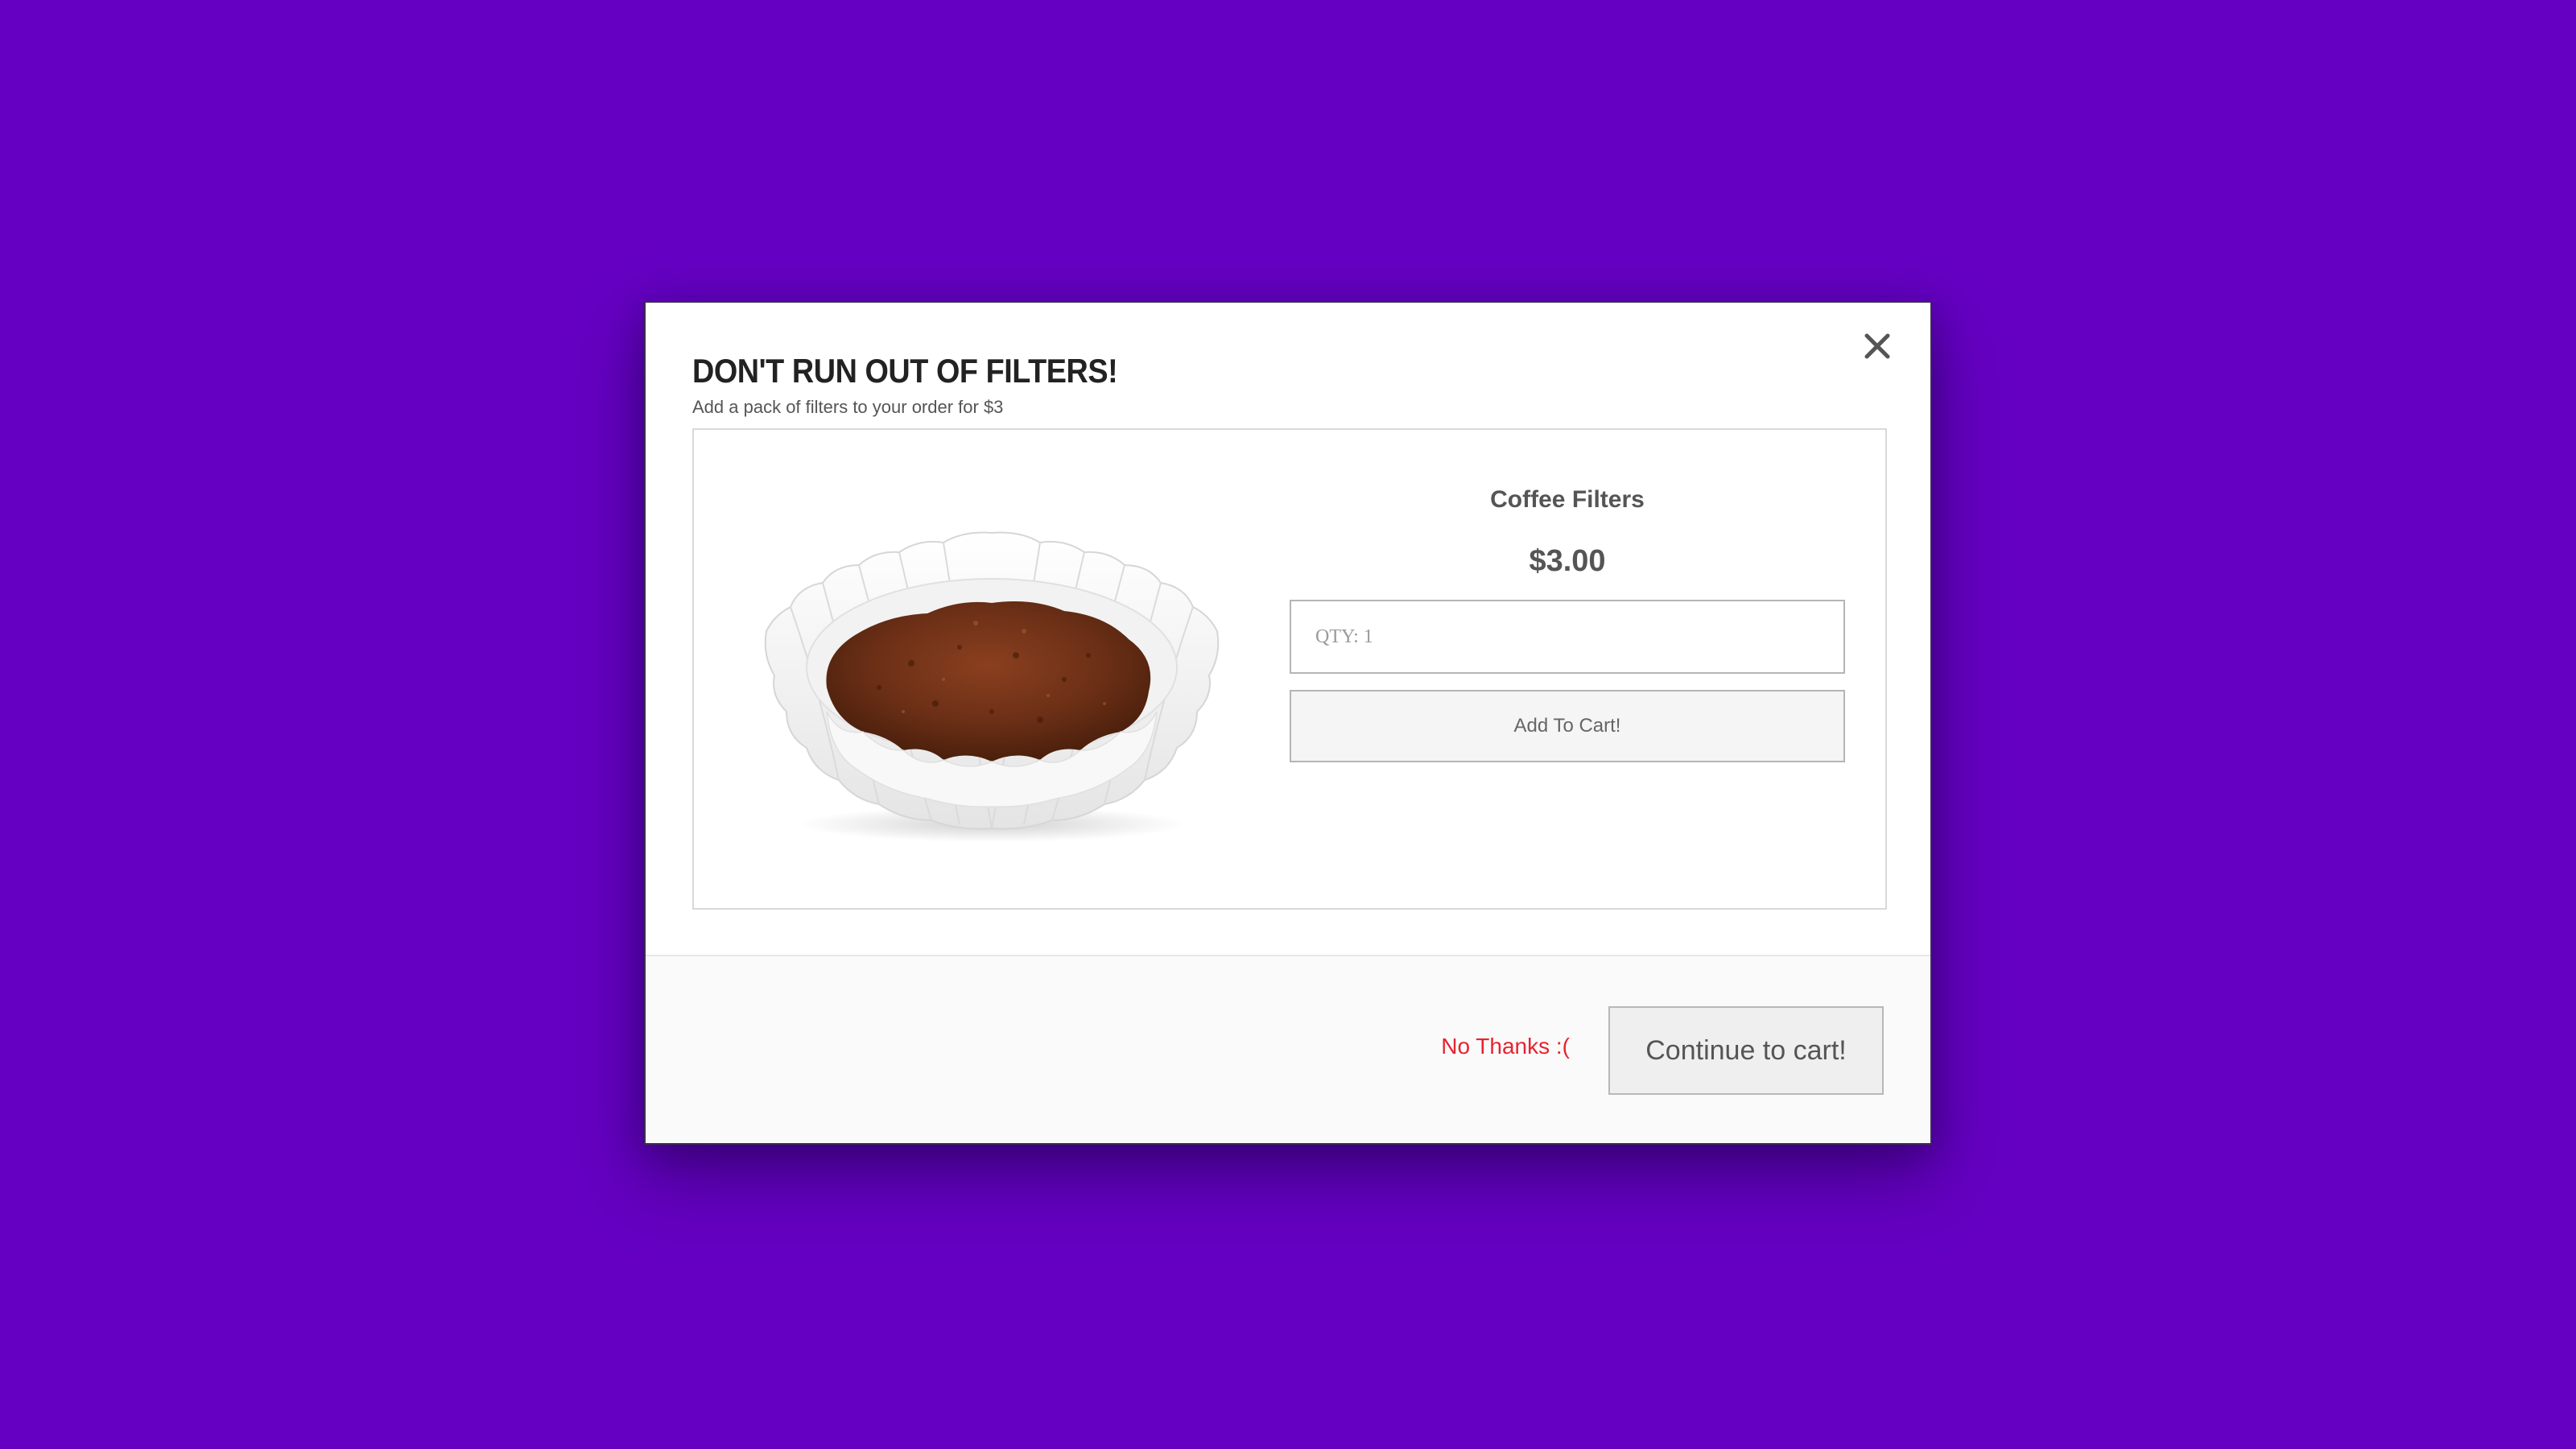 The height and width of the screenshot is (1449, 2576). What do you see at coordinates (992, 686) in the screenshot?
I see `coffee-filter-image` at bounding box center [992, 686].